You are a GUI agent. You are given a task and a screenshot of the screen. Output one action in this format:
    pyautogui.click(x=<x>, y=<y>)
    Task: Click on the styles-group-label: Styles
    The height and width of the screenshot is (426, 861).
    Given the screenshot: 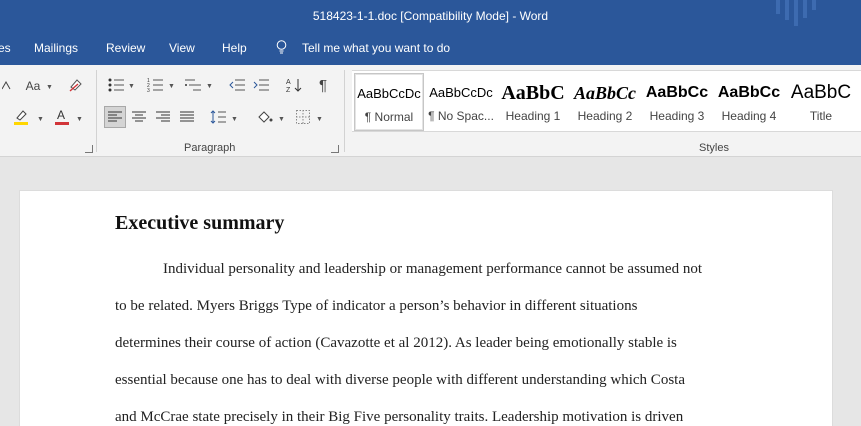 What is the action you would take?
    pyautogui.click(x=714, y=148)
    